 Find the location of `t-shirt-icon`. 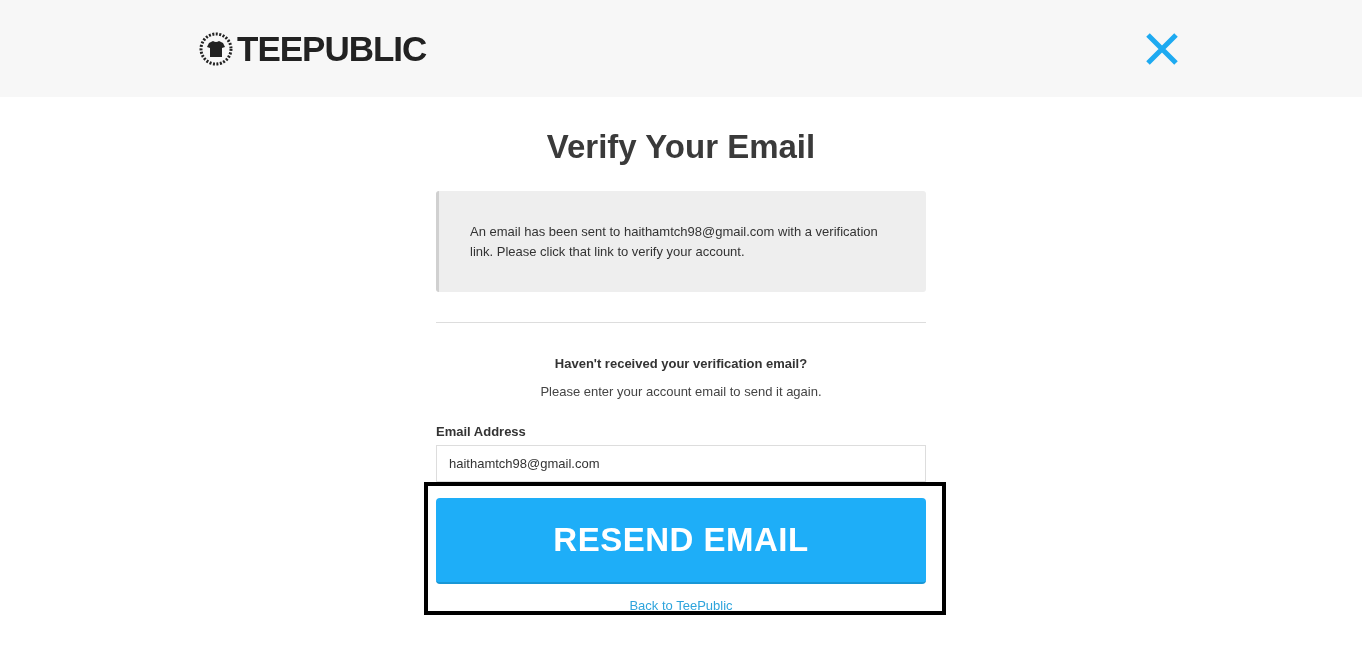

t-shirt-icon is located at coordinates (216, 48).